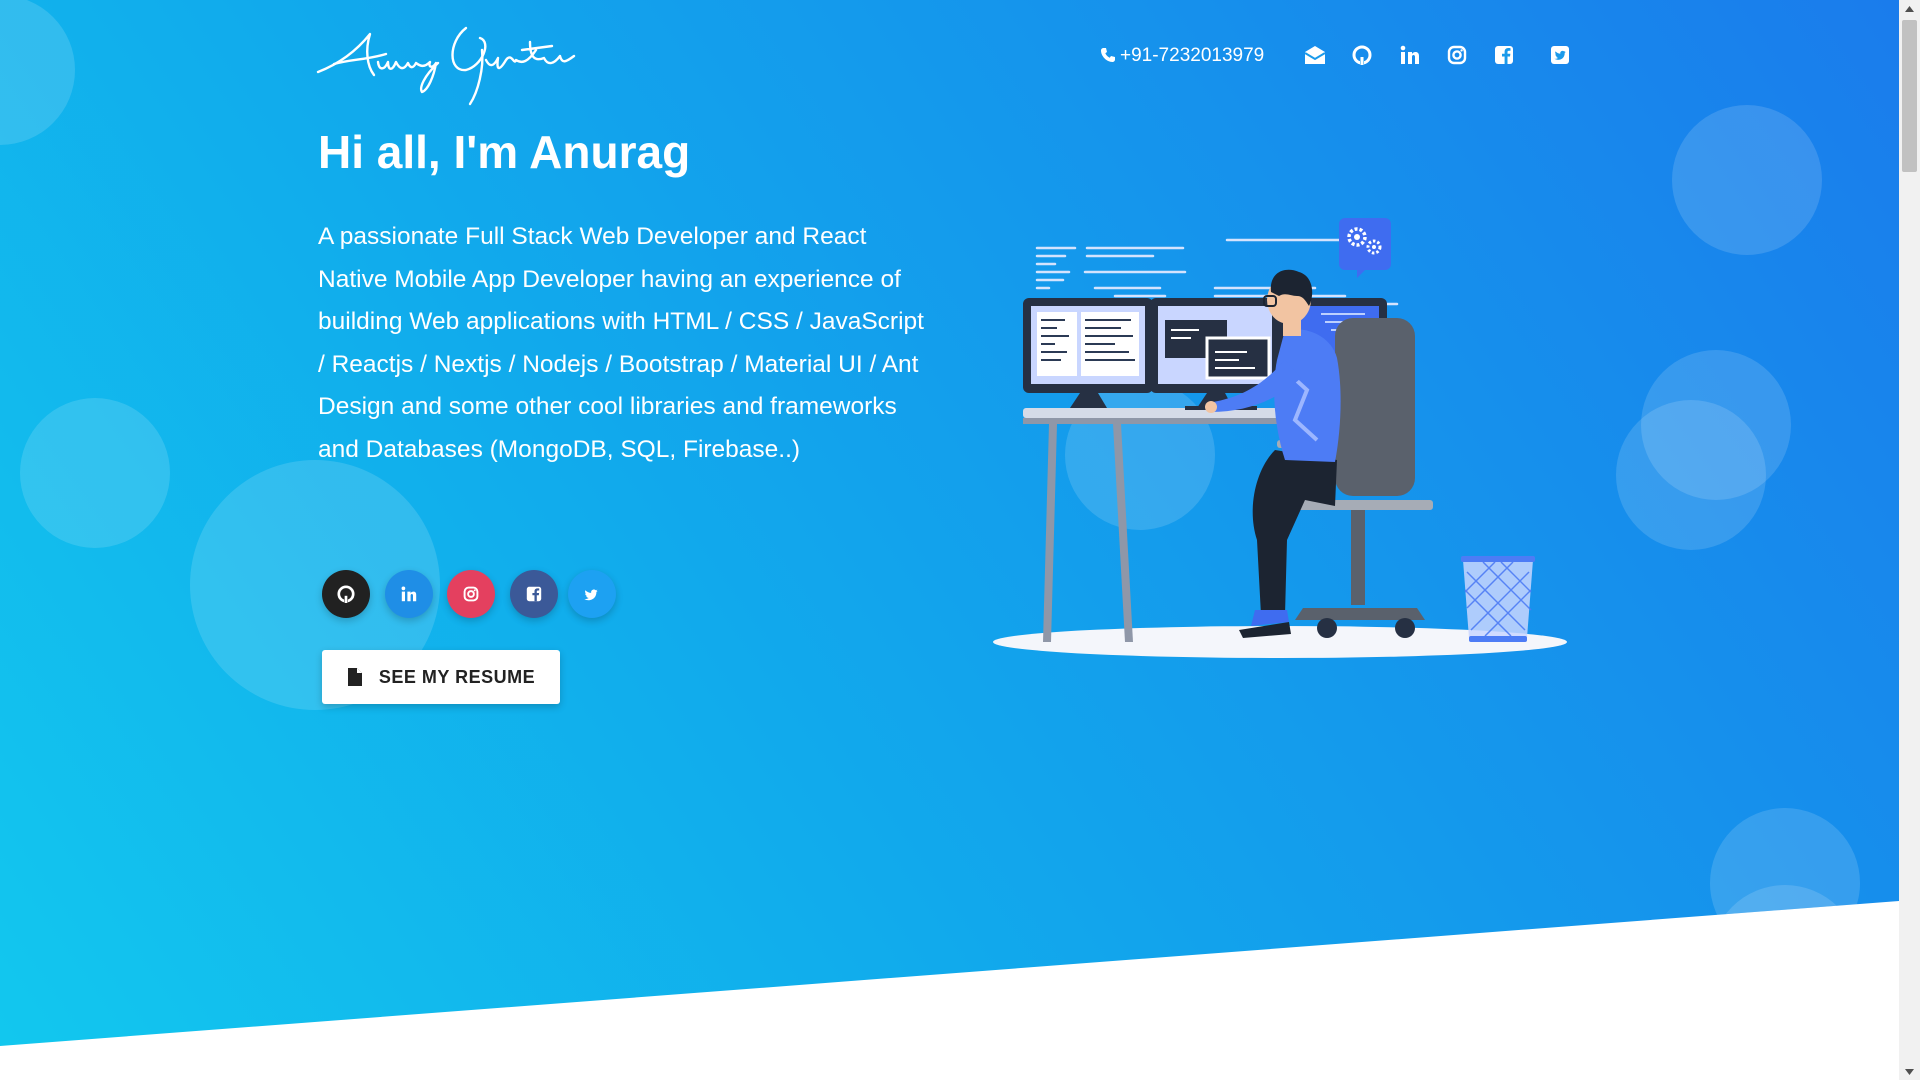 The image size is (1920, 1080). What do you see at coordinates (504, 152) in the screenshot?
I see `greeting-heading: Hi all, I'm Anurag` at bounding box center [504, 152].